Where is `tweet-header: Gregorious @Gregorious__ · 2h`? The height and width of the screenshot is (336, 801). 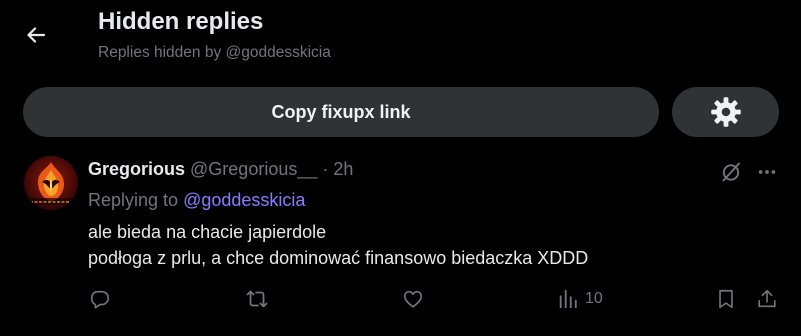 tweet-header: Gregorious @Gregorious__ · 2h is located at coordinates (220, 169).